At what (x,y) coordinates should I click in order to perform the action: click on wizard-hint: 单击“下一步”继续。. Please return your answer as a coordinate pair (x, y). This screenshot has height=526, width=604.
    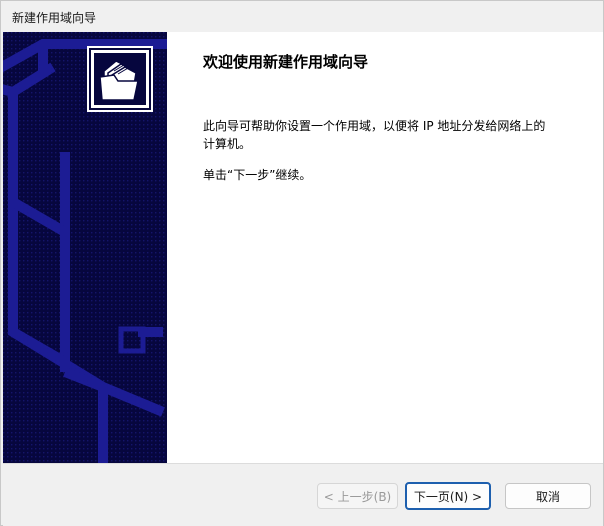
    Looking at the image, I should click on (257, 175).